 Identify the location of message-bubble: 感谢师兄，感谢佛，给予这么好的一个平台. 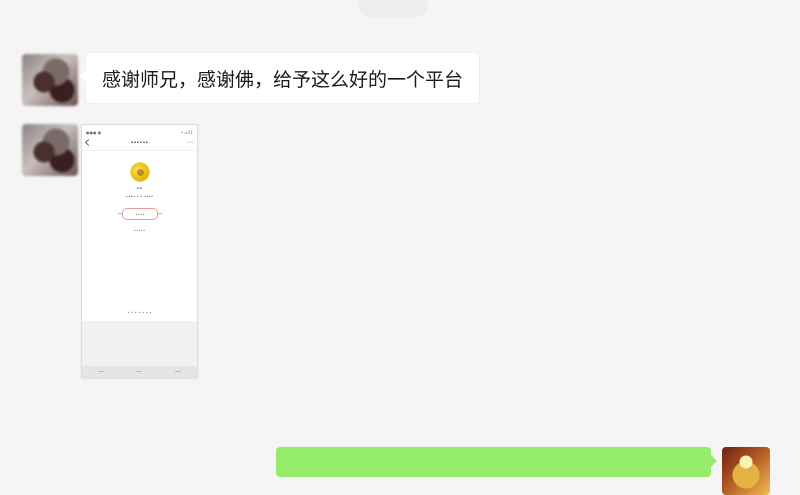
(279, 78).